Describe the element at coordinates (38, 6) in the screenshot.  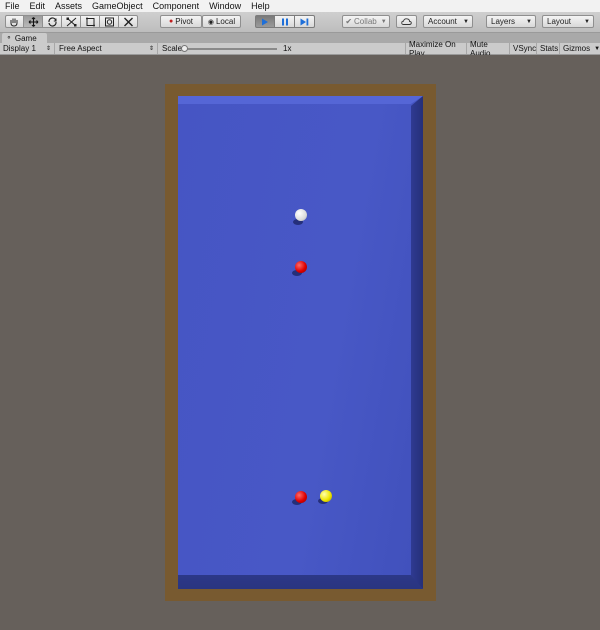
I see `menu-edit: Edit` at that location.